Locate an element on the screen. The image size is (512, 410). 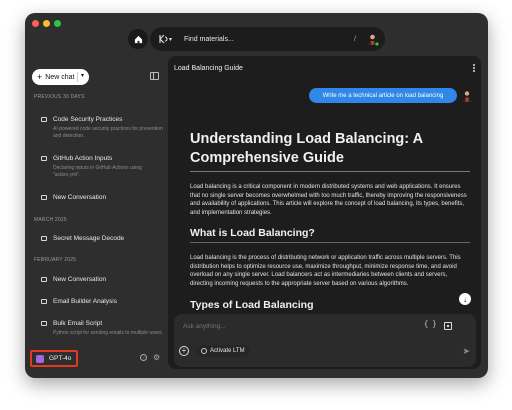
button-divider is located at coordinates (77, 77).